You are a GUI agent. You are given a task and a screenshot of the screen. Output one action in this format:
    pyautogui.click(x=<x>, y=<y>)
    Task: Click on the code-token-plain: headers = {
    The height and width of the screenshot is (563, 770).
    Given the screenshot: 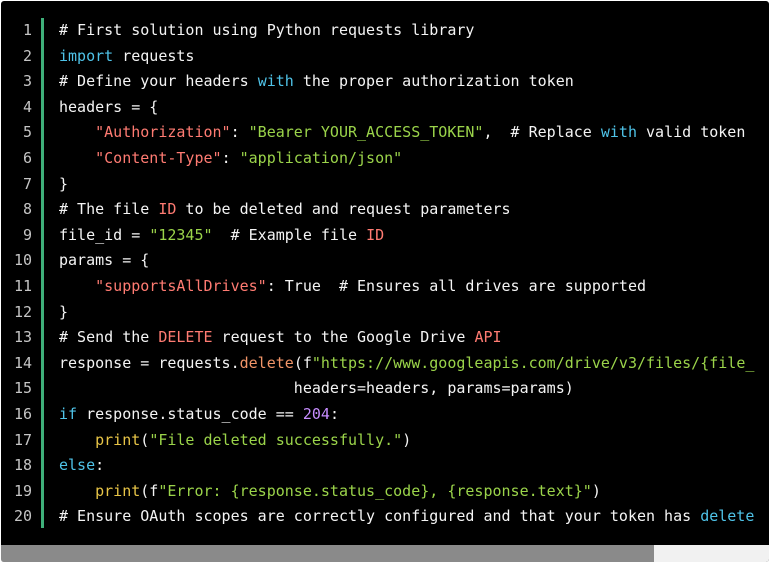 What is the action you would take?
    pyautogui.click(x=109, y=106)
    